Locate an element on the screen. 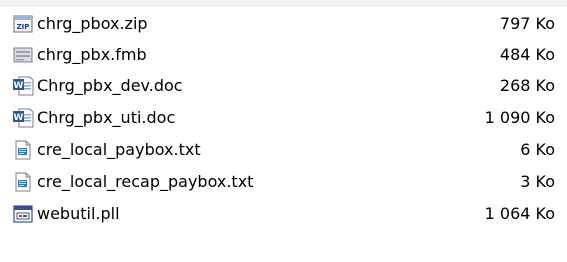 The height and width of the screenshot is (262, 567). file-row-chrg-pbox-zip: ZIP chrg_pbox.zip 797 Ko is located at coordinates (283, 24).